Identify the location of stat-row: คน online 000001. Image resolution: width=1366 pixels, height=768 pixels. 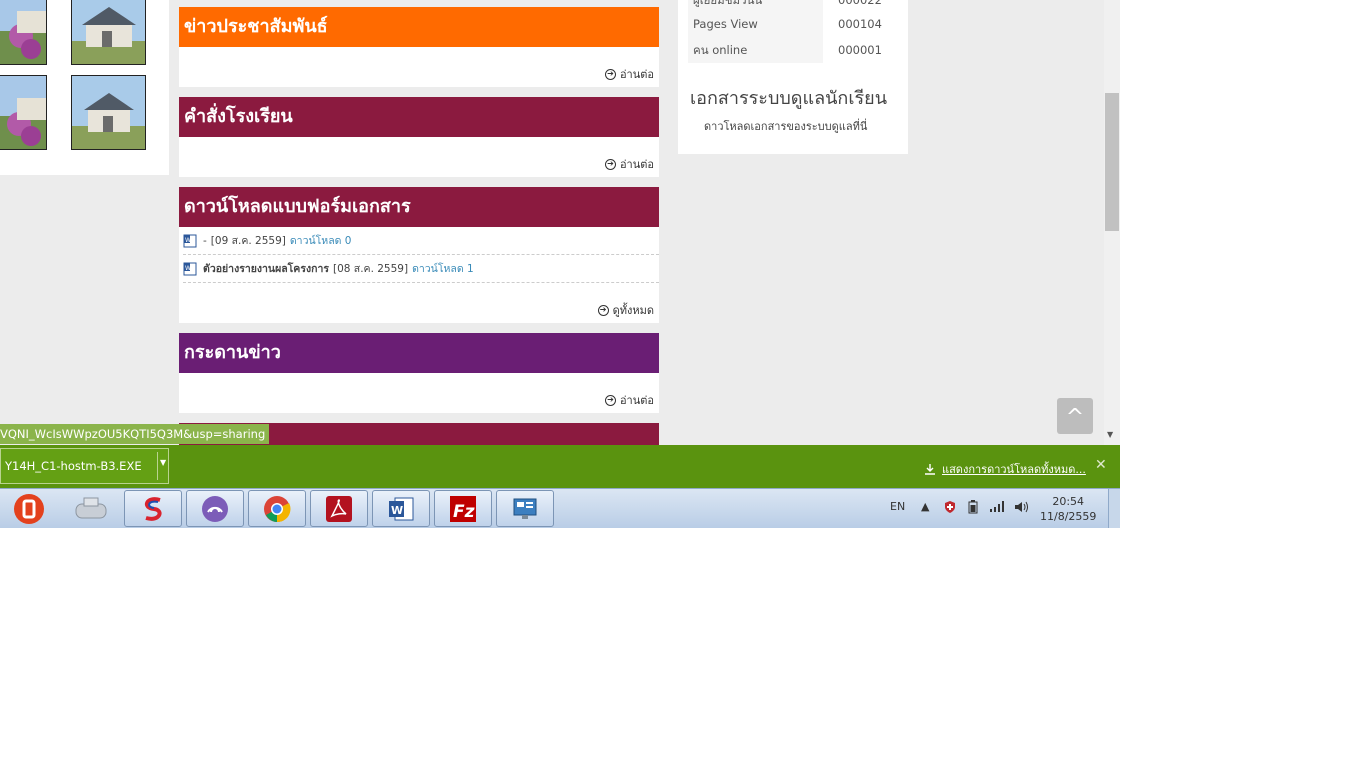
(793, 50).